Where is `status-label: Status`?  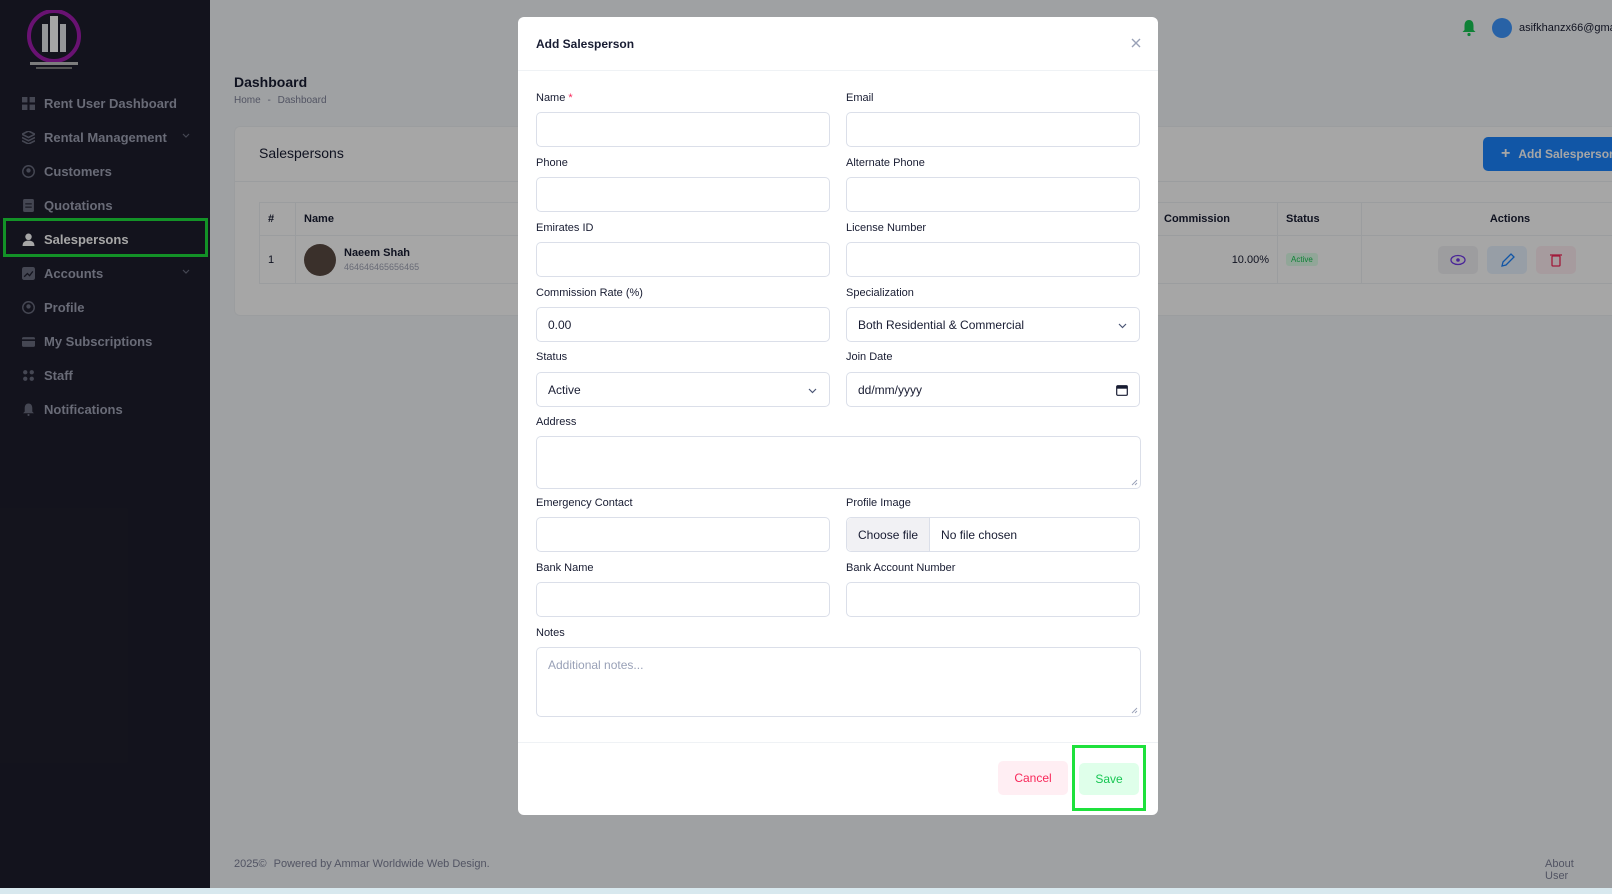
status-label: Status is located at coordinates (552, 357).